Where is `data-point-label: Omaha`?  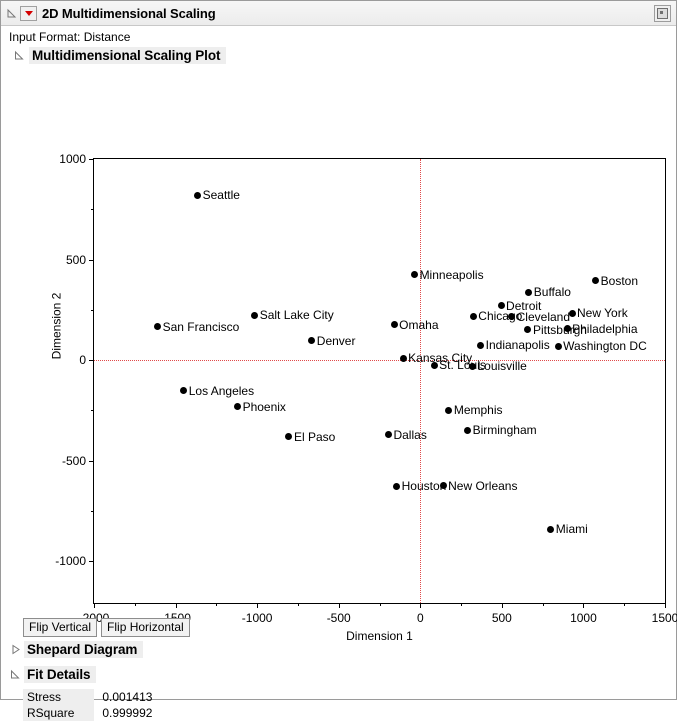 data-point-label: Omaha is located at coordinates (419, 324).